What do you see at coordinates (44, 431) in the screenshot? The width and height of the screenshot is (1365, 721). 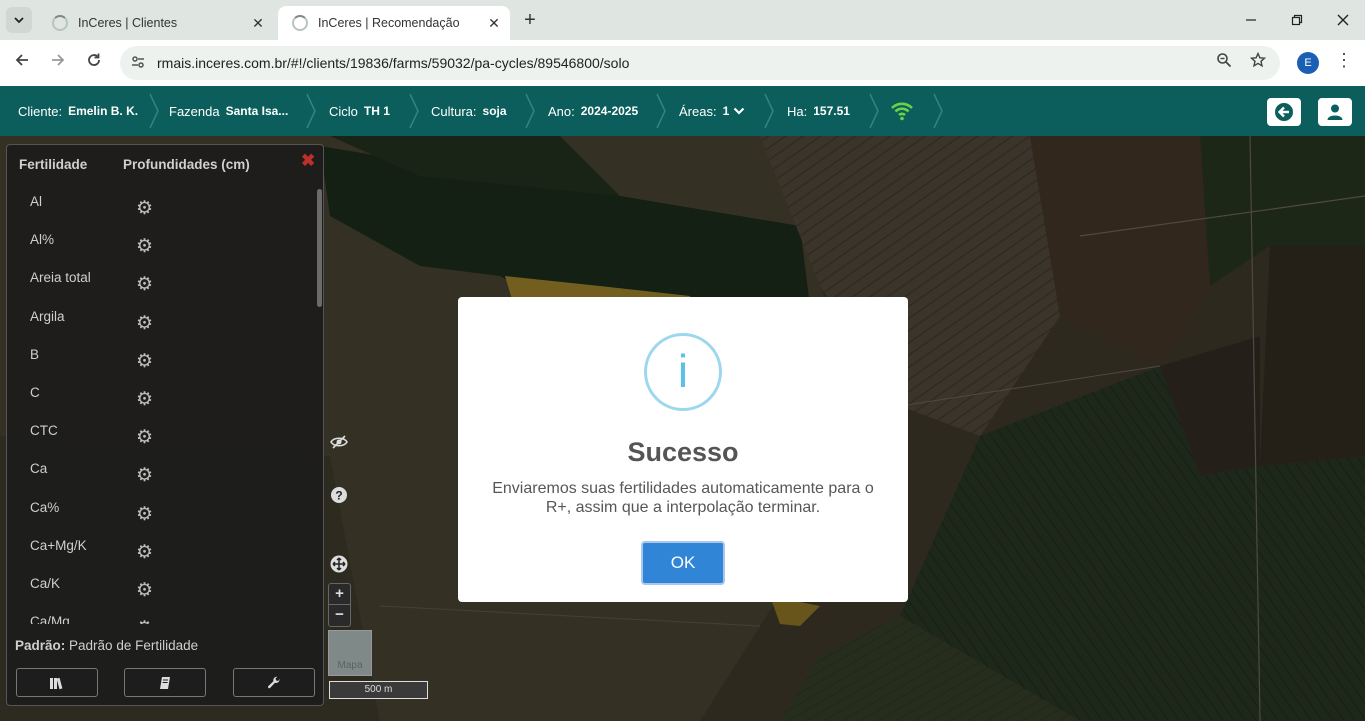 I see `item-label: CTC` at bounding box center [44, 431].